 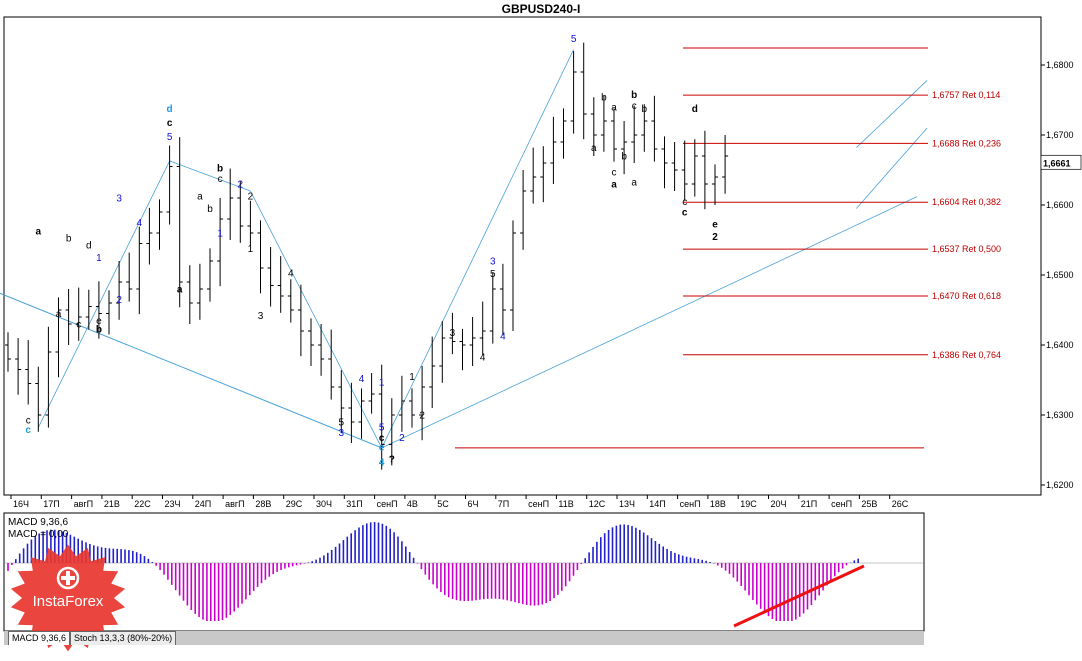 I want to click on price-tick: 1,6600, so click(x=1060, y=205).